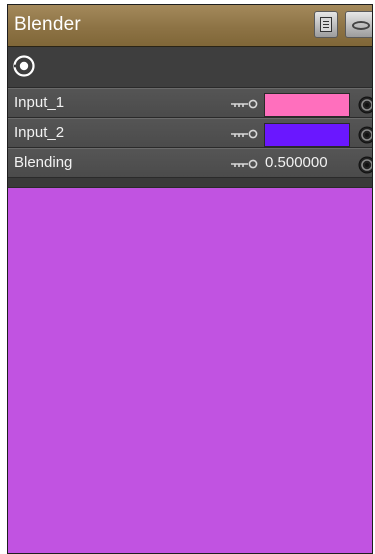  I want to click on property-row-input-1: Input_1, so click(190, 103).